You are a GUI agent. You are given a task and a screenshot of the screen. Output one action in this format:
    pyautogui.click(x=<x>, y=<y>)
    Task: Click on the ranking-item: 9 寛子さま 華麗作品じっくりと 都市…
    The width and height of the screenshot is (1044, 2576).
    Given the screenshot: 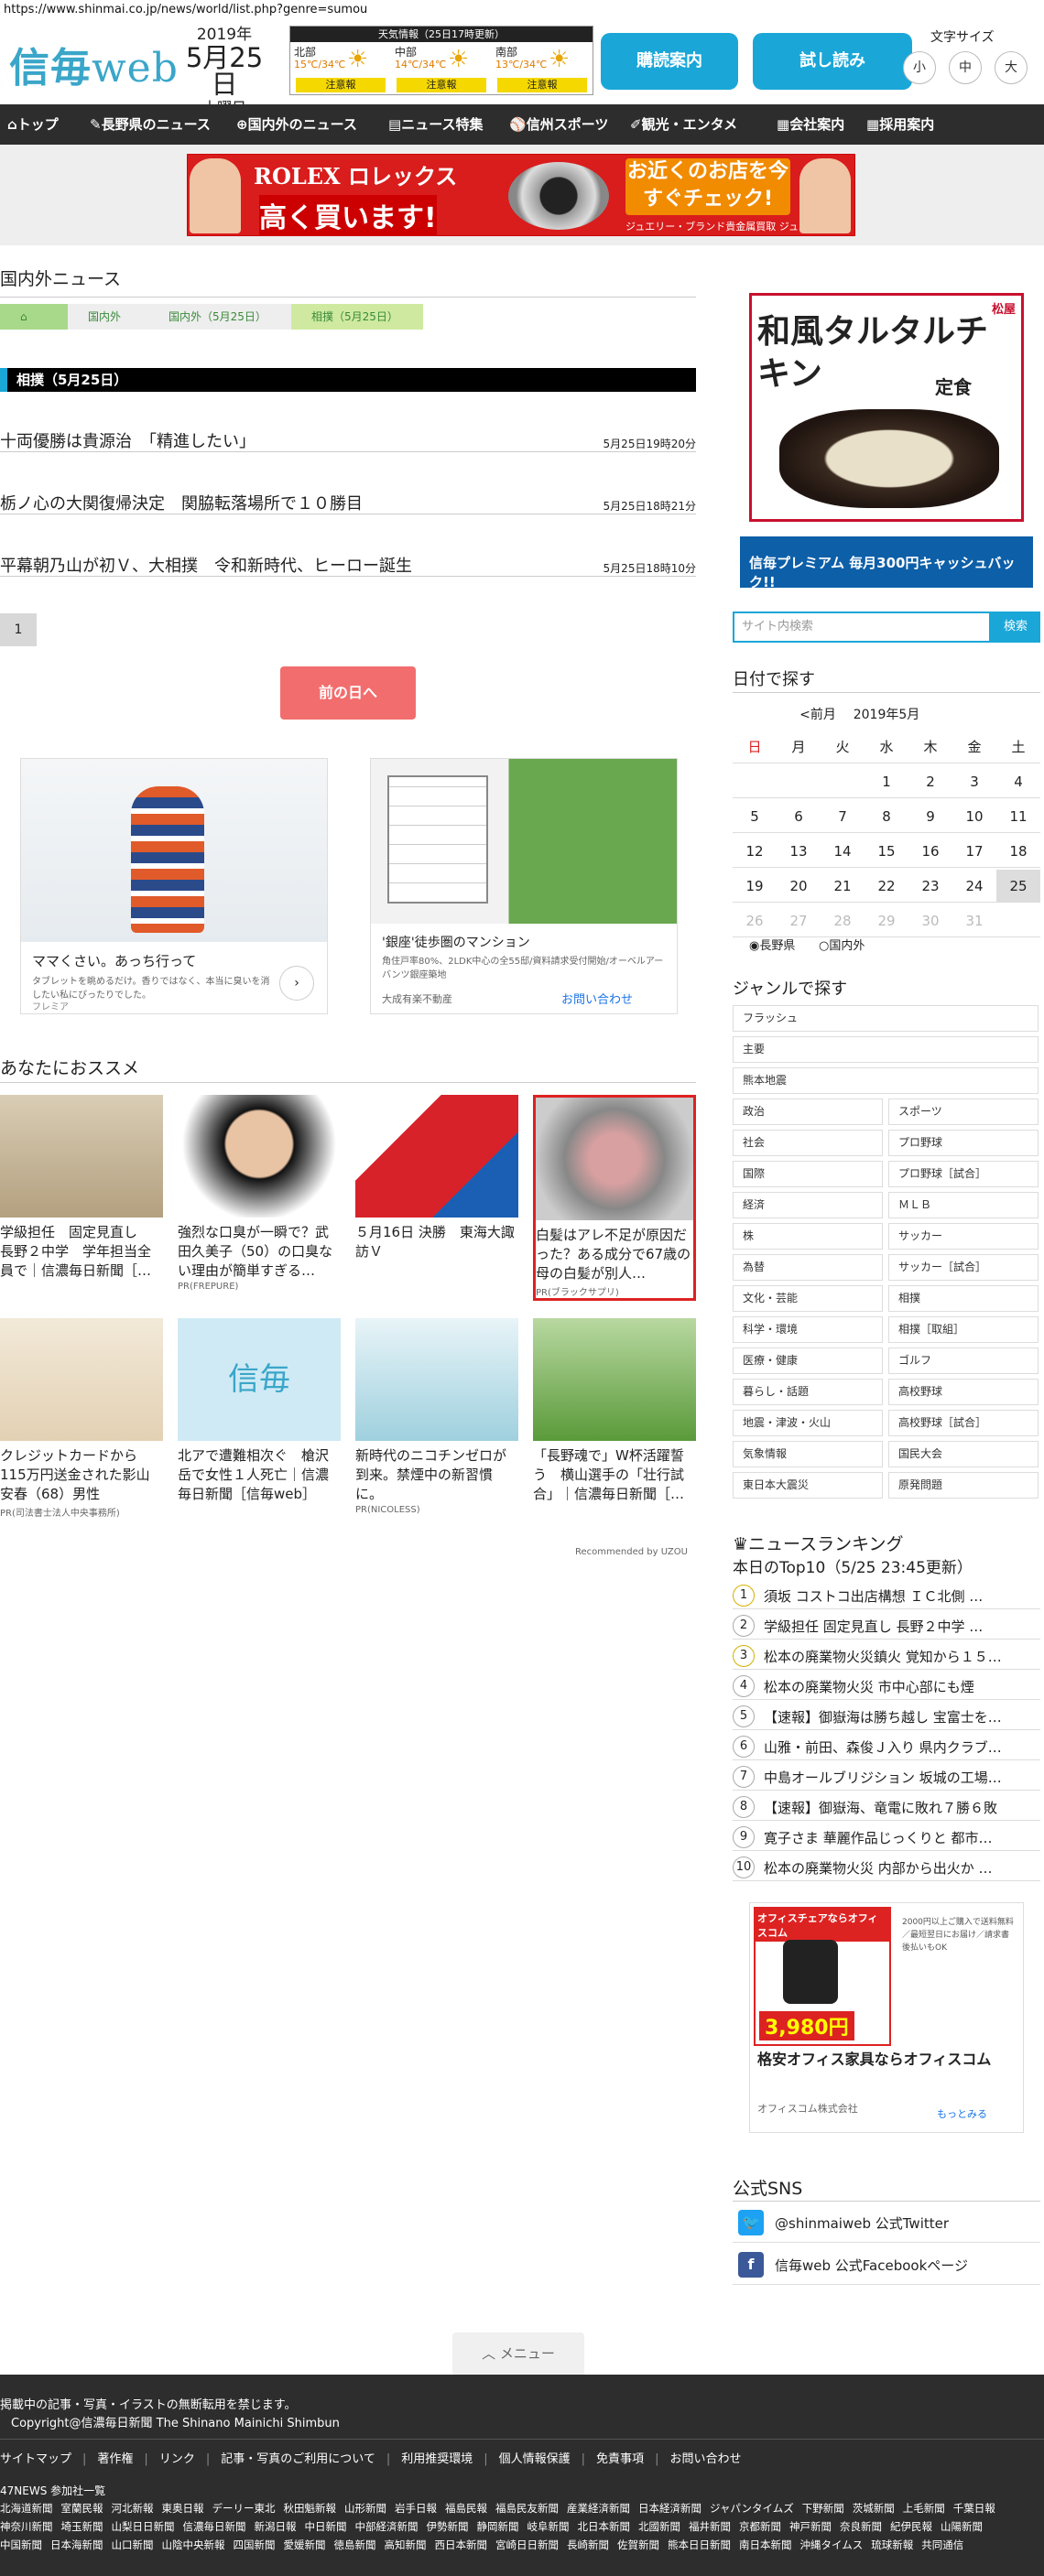 What is the action you would take?
    pyautogui.click(x=887, y=1837)
    